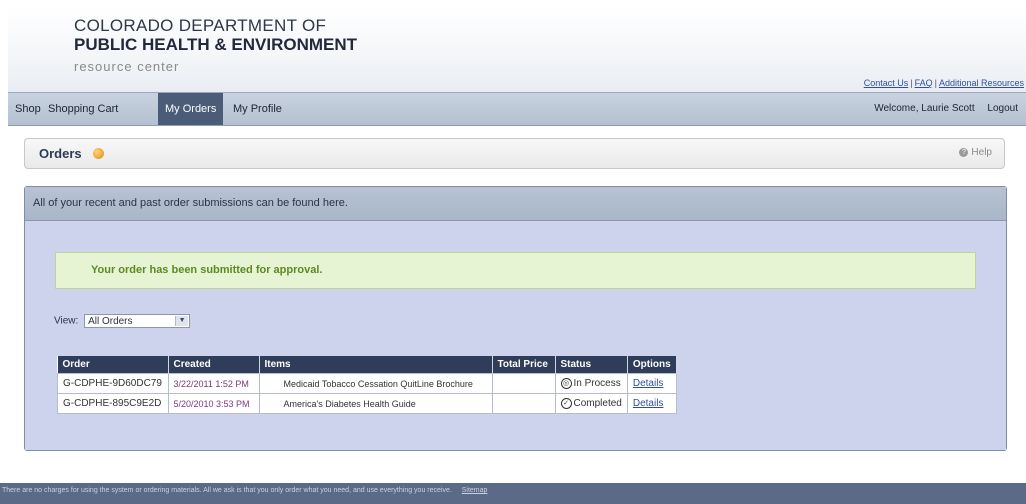  What do you see at coordinates (376, 365) in the screenshot?
I see `col-items: Items` at bounding box center [376, 365].